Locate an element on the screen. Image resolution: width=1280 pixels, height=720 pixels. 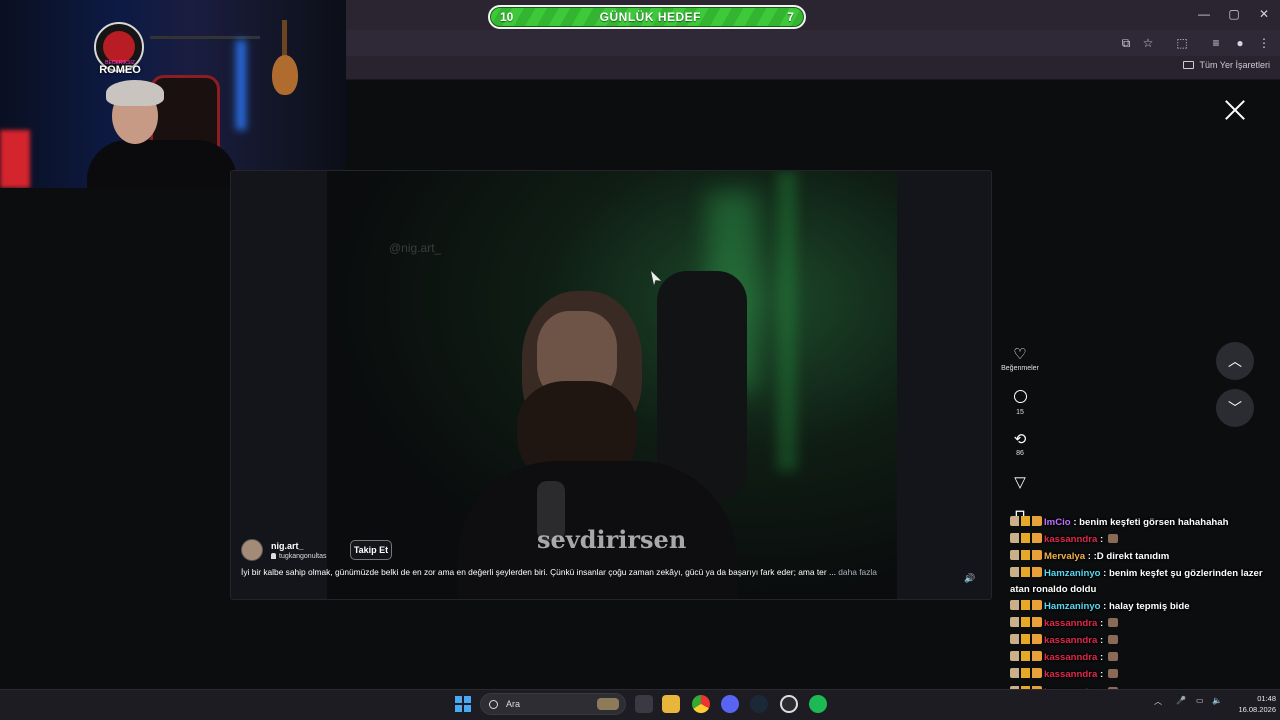
taskbar-search-label: Ara is located at coordinates (513, 704).